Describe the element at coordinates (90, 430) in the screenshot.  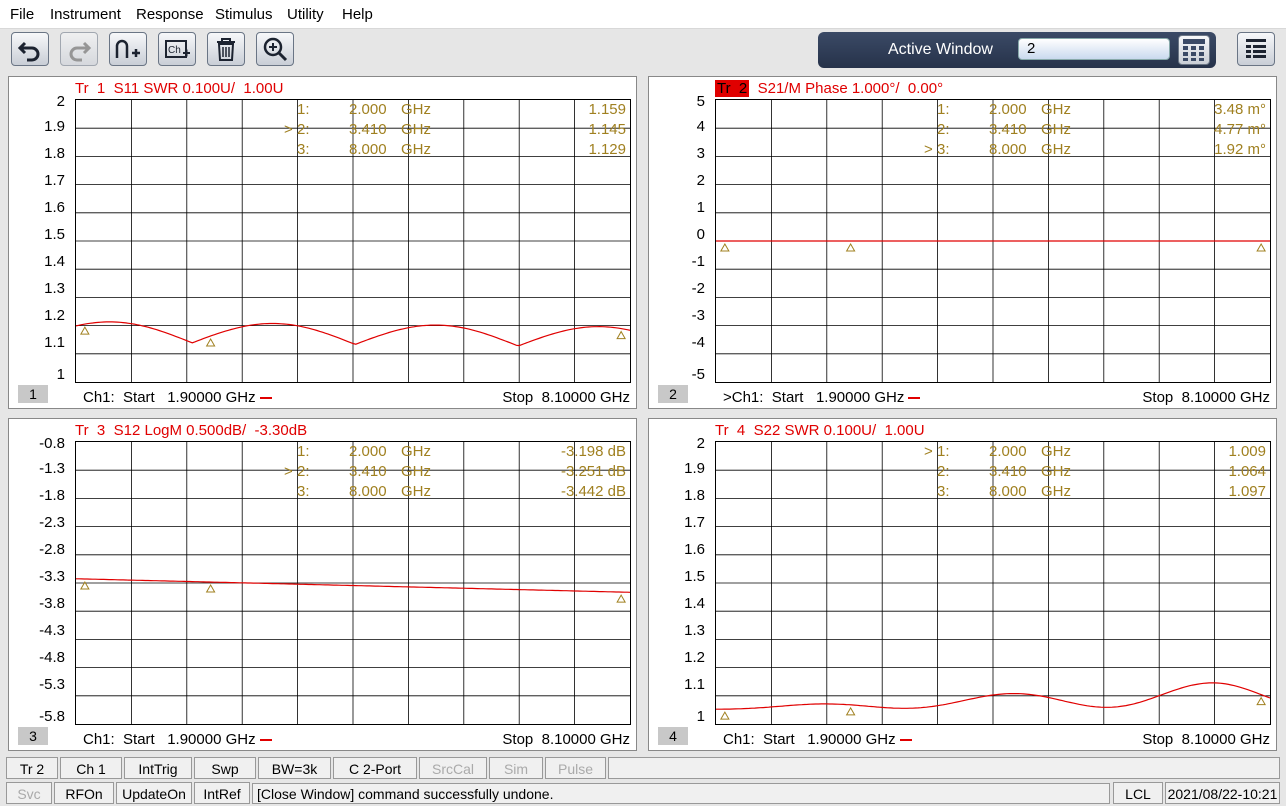
I see `trace-number-label: Tr 3` at that location.